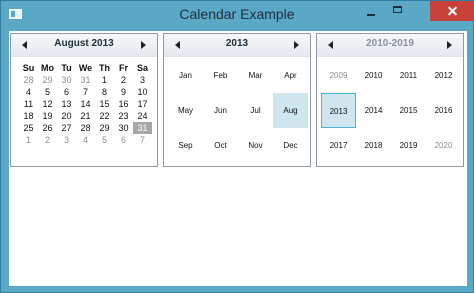  I want to click on year-cell: 2016, so click(443, 110).